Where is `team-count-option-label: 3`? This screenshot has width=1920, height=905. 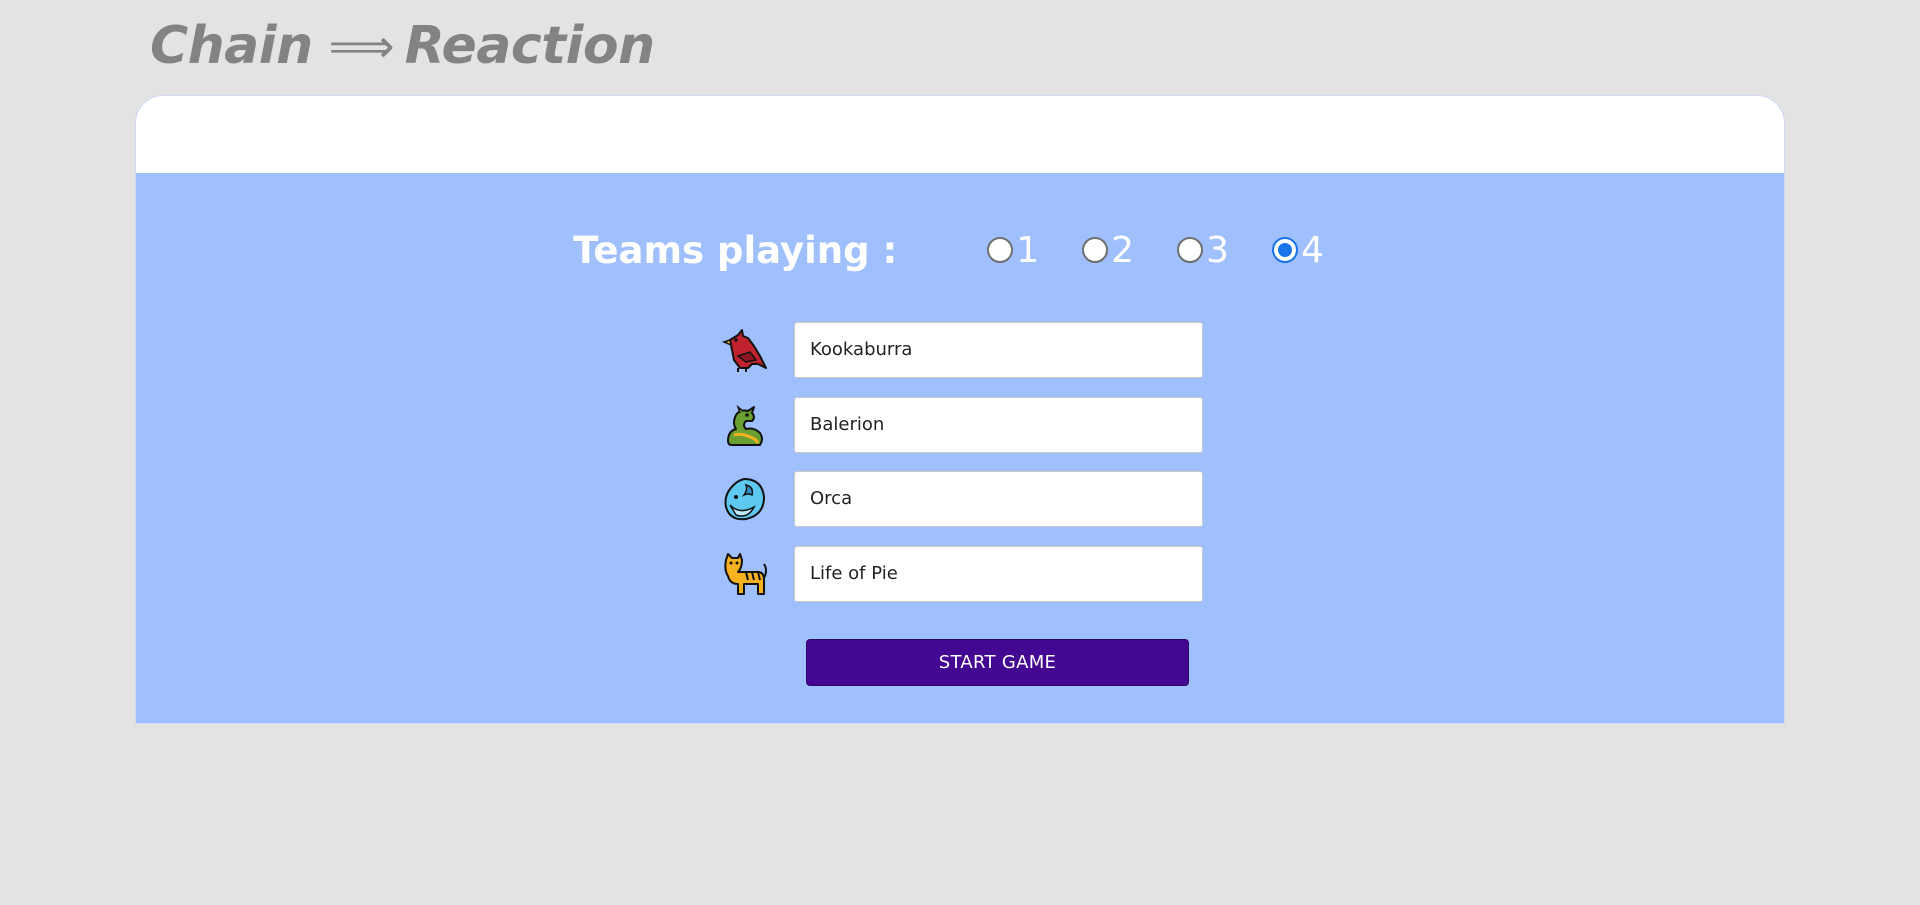
team-count-option-label: 3 is located at coordinates (1217, 250).